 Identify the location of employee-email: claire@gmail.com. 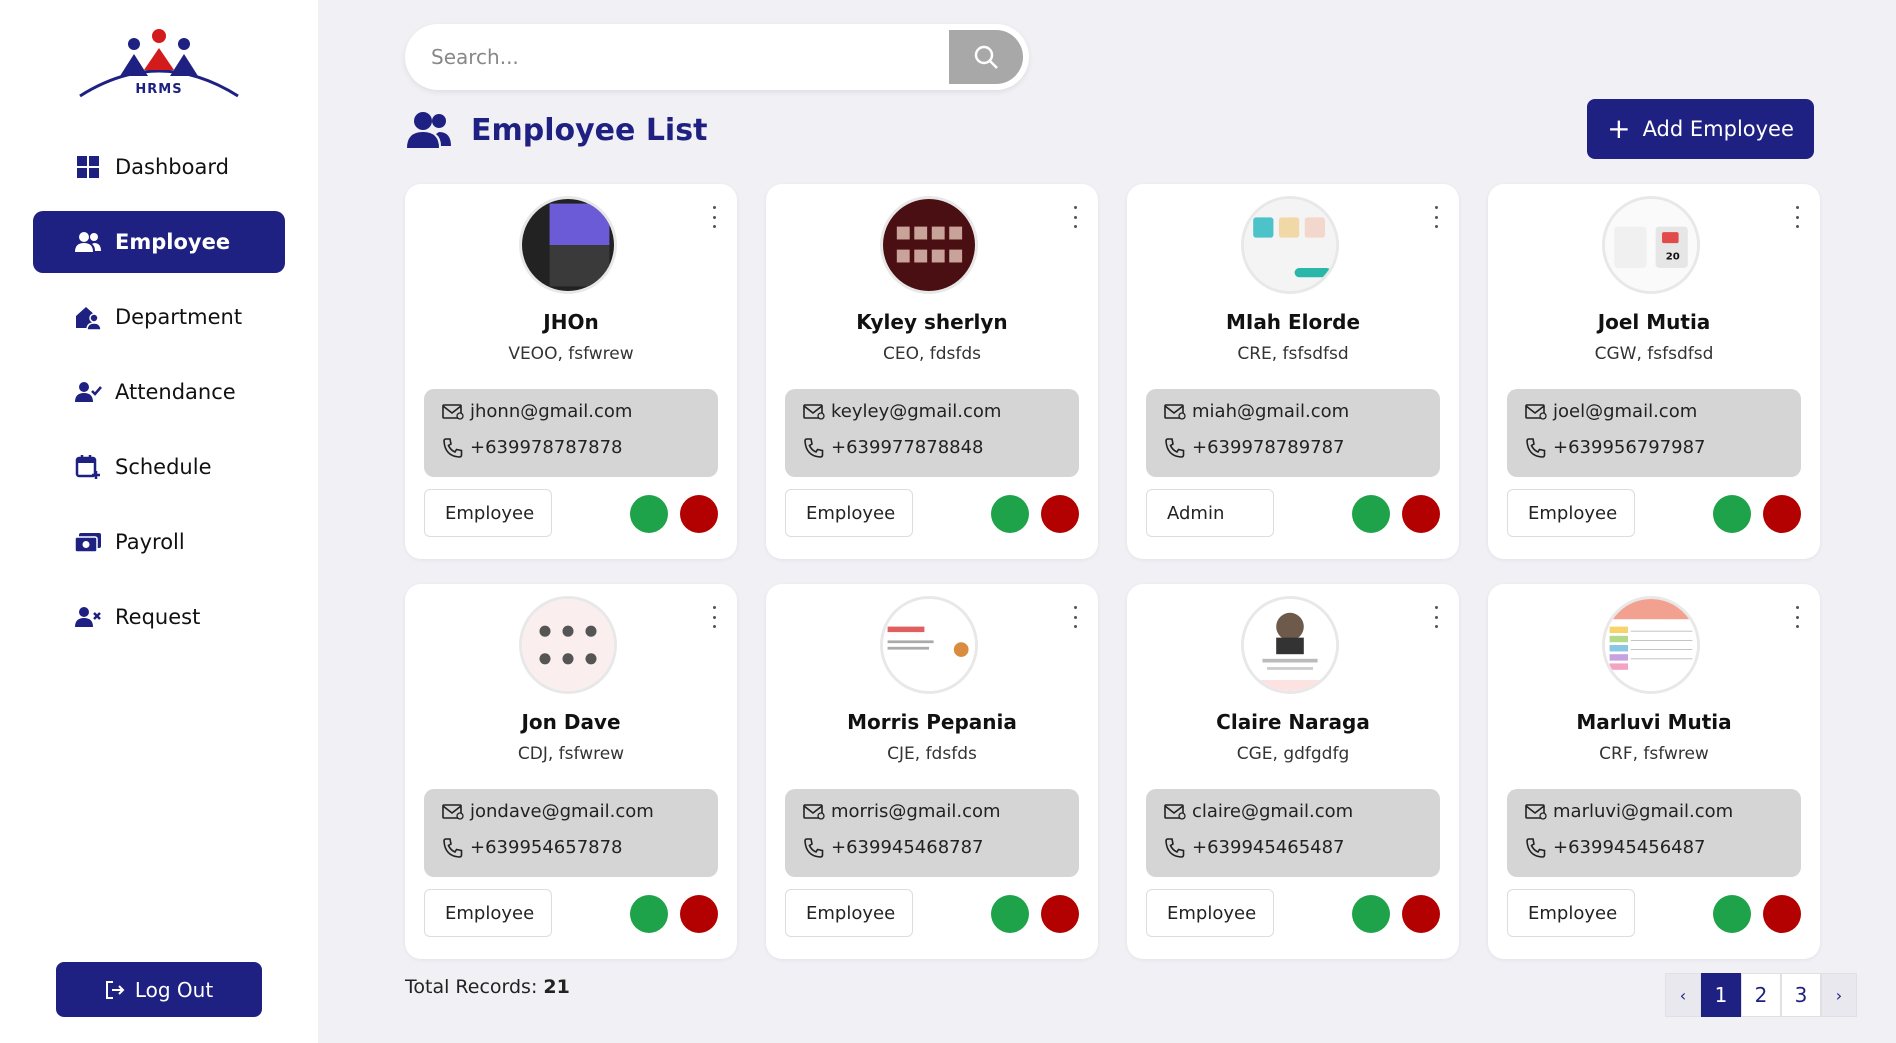
(1273, 811).